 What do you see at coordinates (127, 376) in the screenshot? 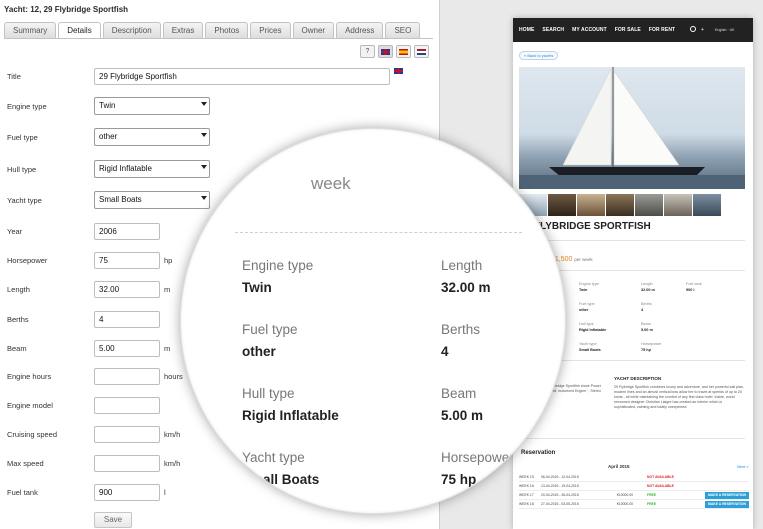
I see `engine-hours-input` at bounding box center [127, 376].